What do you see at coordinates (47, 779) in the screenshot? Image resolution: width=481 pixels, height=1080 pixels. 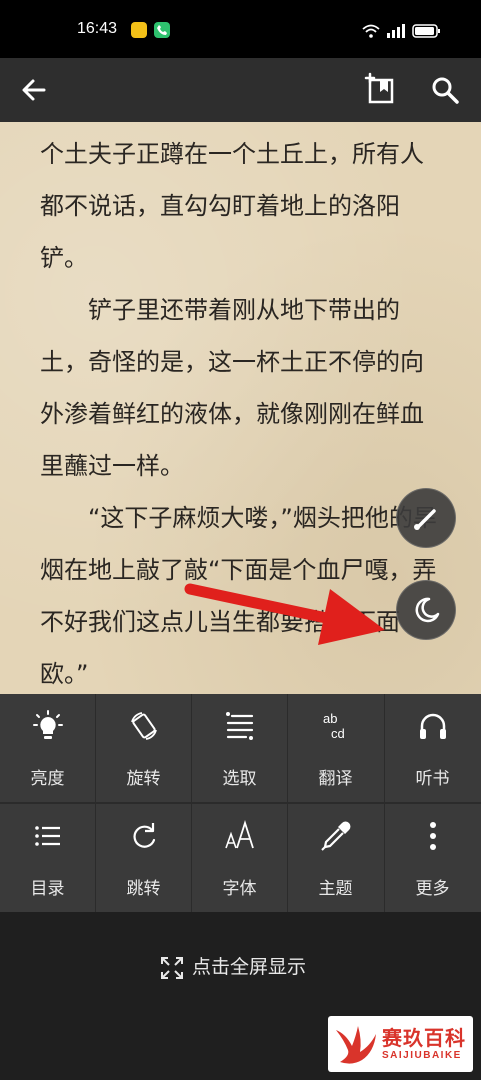 I see `menu-label: 亮度` at bounding box center [47, 779].